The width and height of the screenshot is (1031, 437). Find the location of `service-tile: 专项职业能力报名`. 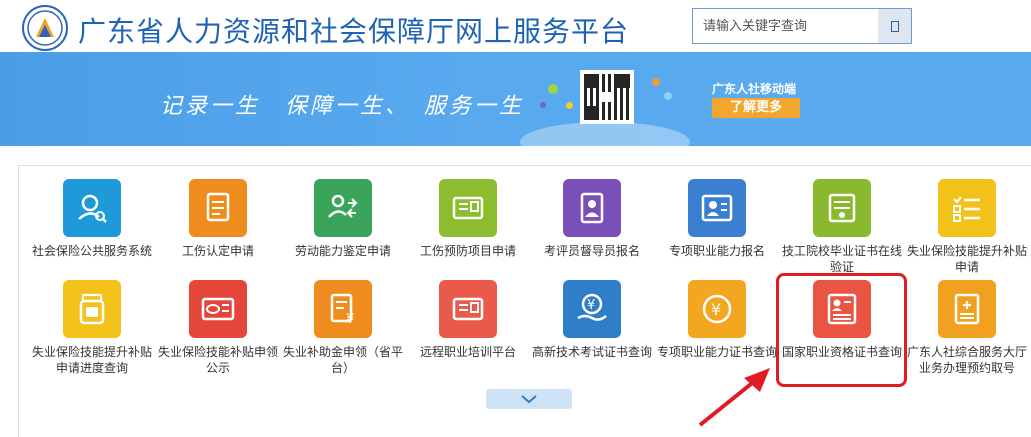

service-tile: 专项职业能力报名 is located at coordinates (717, 219).